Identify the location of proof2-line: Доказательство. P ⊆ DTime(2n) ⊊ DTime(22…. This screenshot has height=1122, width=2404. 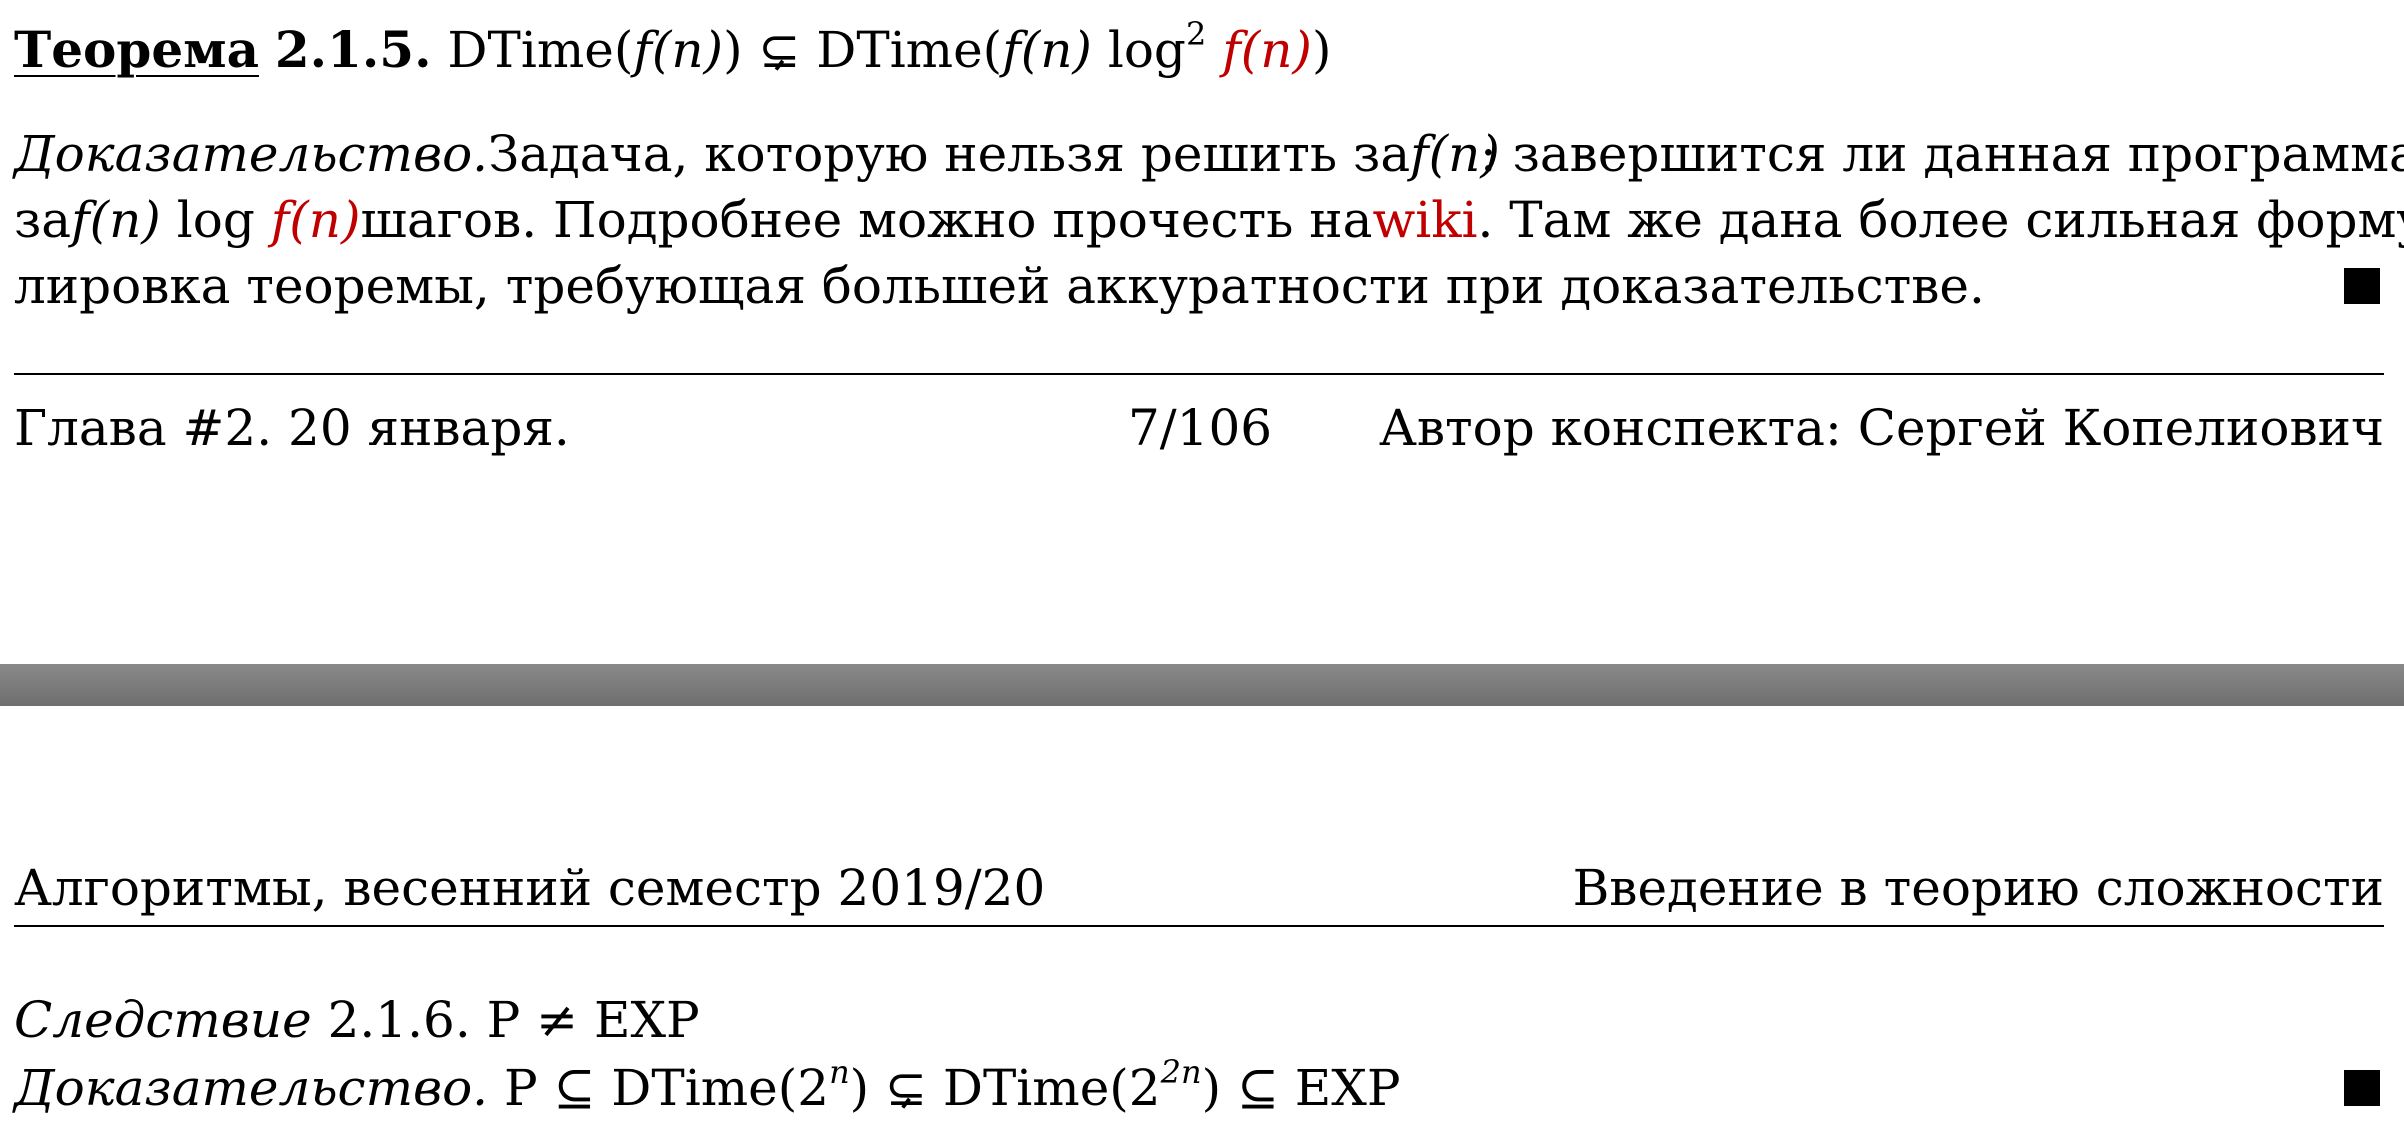
(1199, 1088).